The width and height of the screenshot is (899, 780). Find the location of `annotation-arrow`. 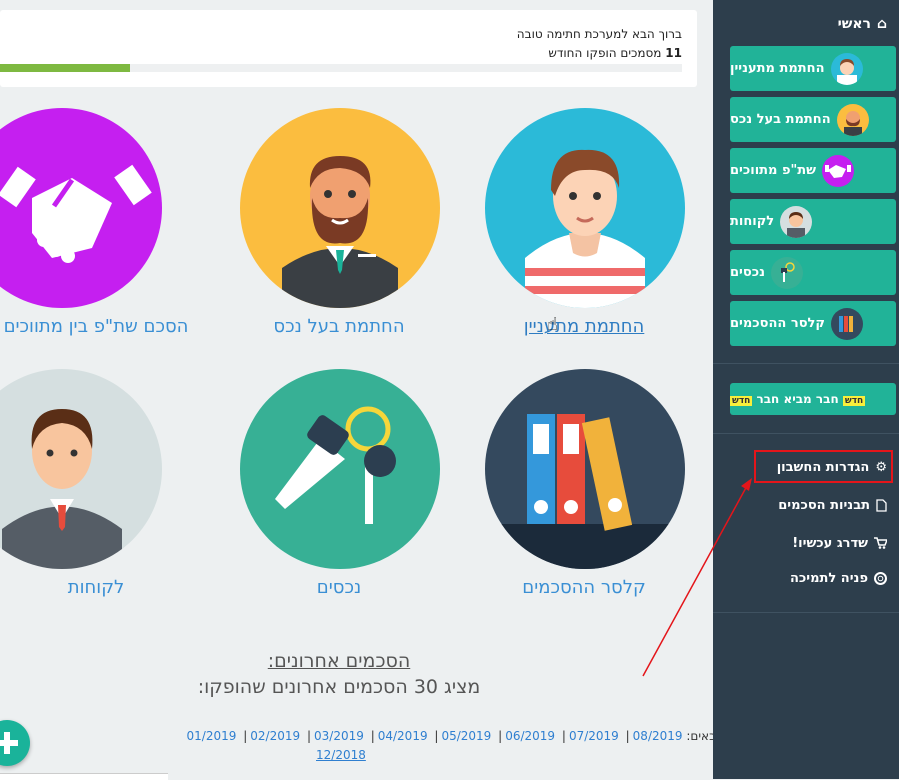

annotation-arrow is located at coordinates (697, 577).